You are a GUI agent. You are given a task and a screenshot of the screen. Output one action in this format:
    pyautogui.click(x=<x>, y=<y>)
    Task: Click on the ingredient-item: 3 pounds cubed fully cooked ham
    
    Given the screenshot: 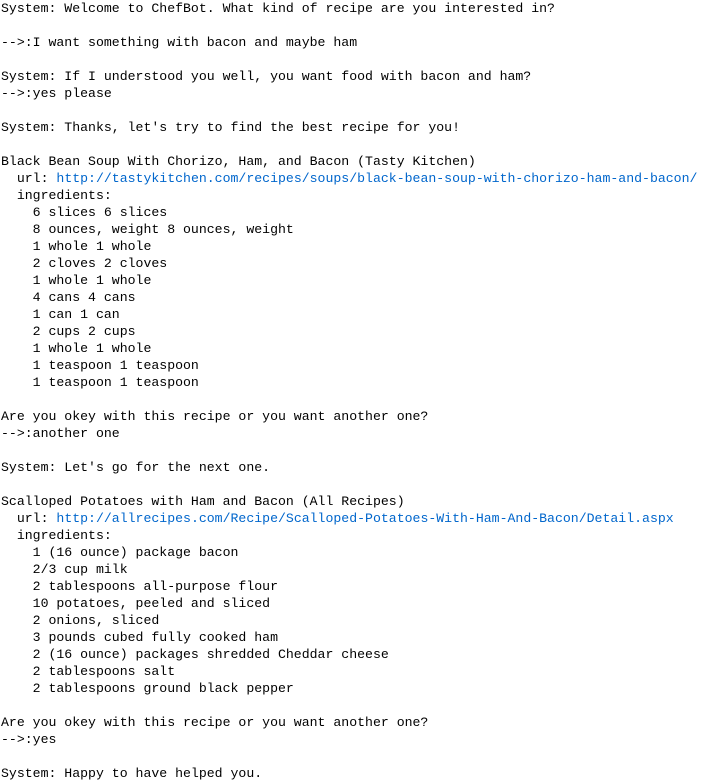 What is the action you would take?
    pyautogui.click(x=139, y=637)
    